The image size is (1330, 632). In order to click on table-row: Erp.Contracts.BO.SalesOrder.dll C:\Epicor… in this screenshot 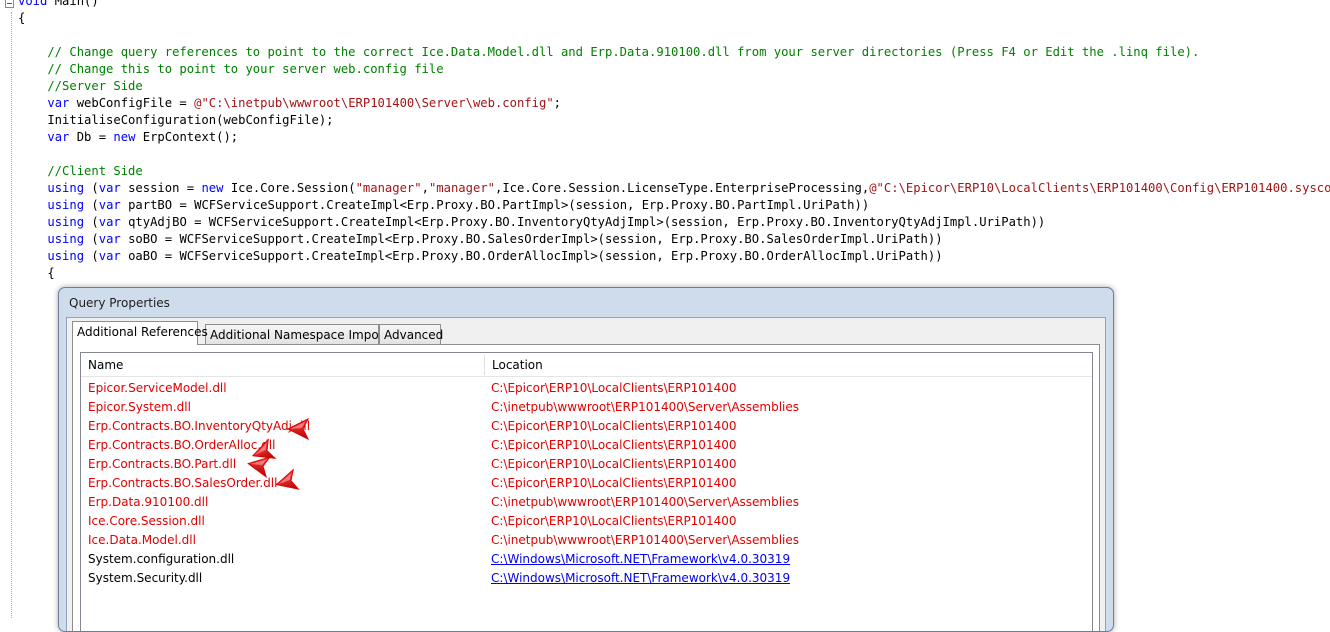, I will do `click(586, 483)`.